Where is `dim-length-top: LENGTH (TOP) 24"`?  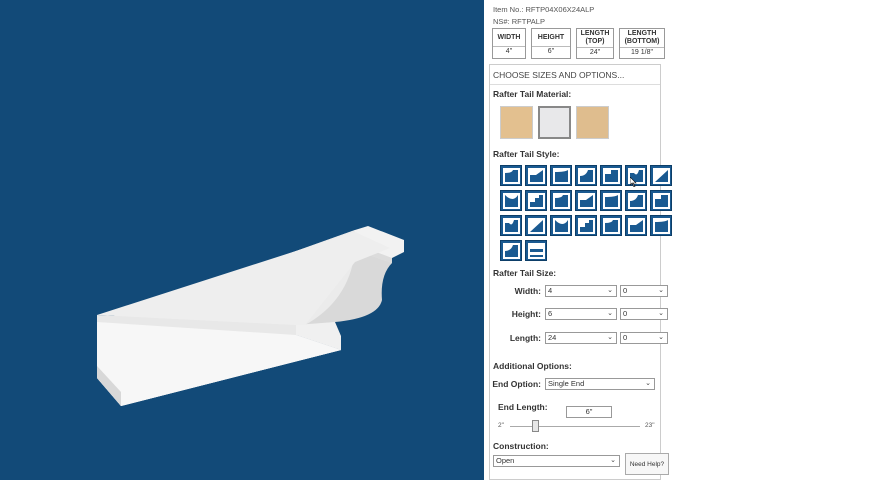
dim-length-top: LENGTH (TOP) 24" is located at coordinates (595, 43).